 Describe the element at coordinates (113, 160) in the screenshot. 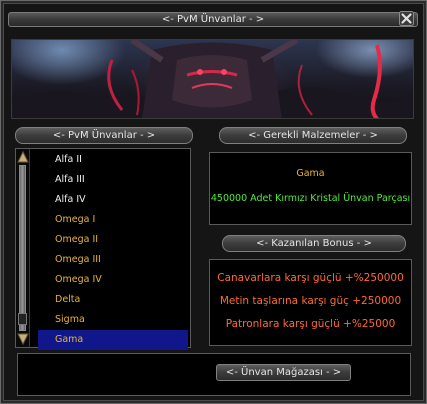

I see `list-item-alfa-2: Alfa II` at that location.